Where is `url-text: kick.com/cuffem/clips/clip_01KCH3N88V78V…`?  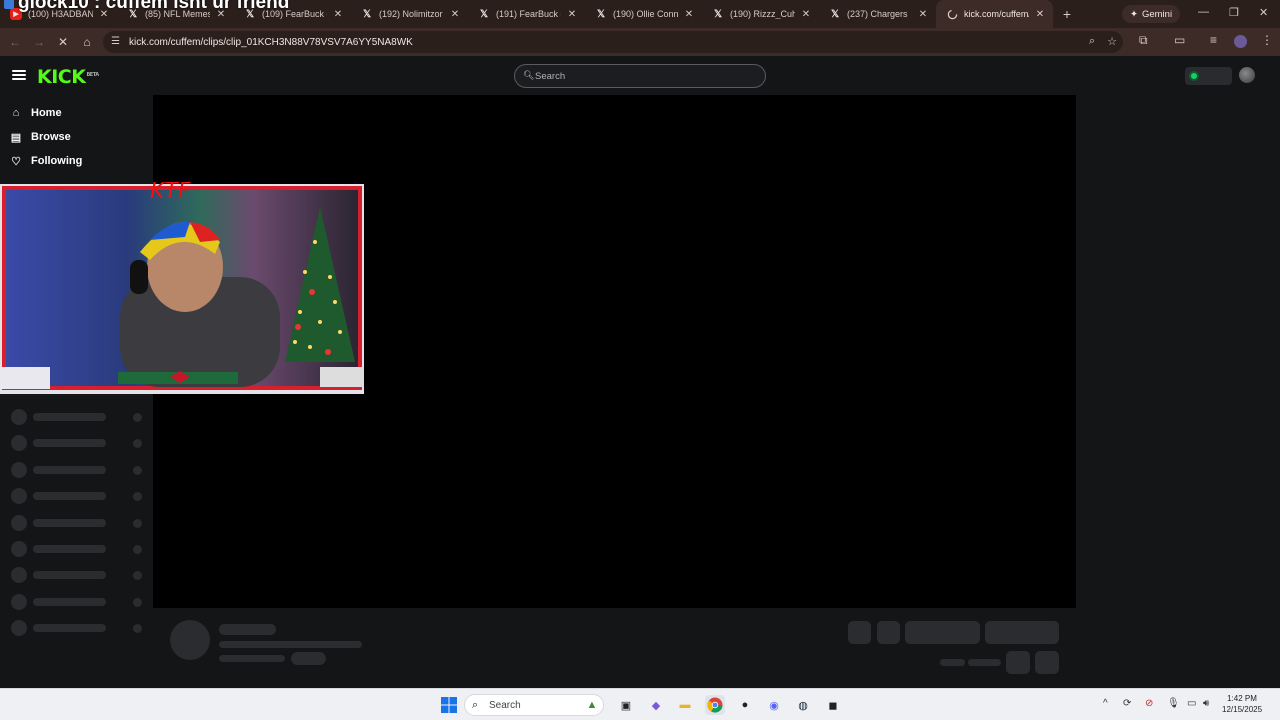 url-text: kick.com/cuffem/clips/clip_01KCH3N88V78V… is located at coordinates (271, 42).